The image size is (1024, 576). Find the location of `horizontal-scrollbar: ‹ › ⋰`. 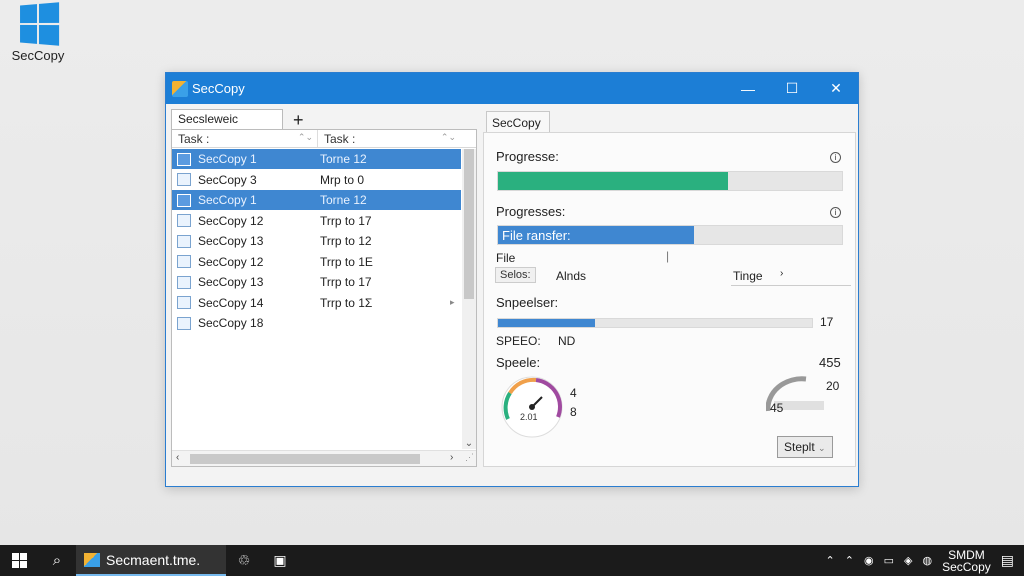

horizontal-scrollbar: ‹ › ⋰ is located at coordinates (324, 458).